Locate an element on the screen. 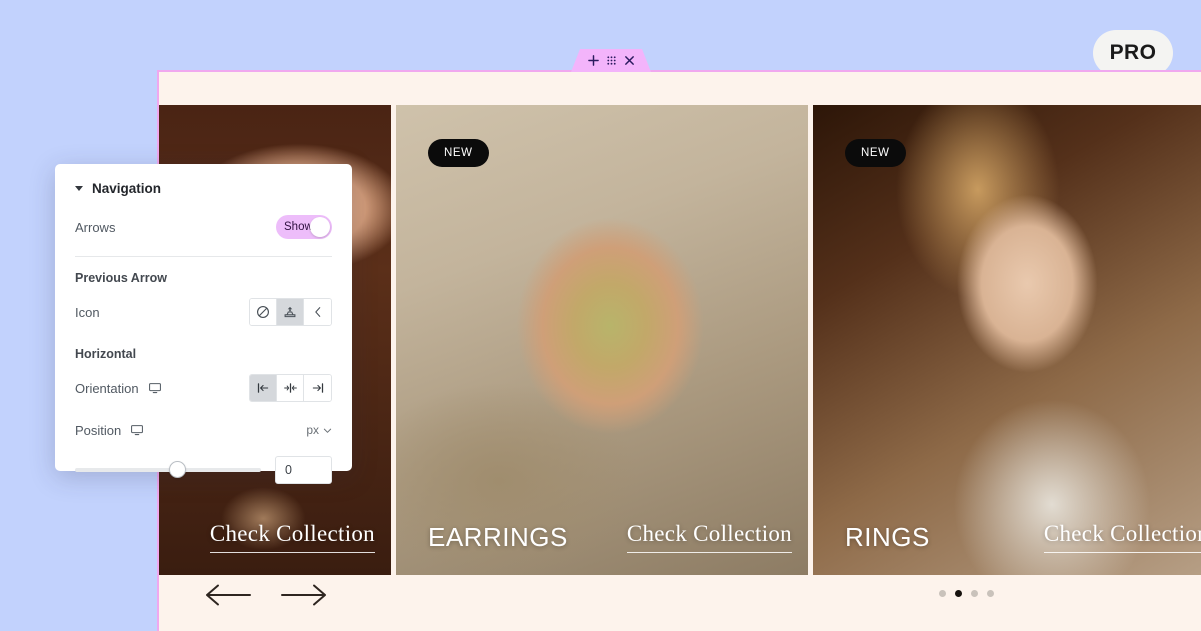 The height and width of the screenshot is (631, 1201). orientation-option-group is located at coordinates (290, 388).